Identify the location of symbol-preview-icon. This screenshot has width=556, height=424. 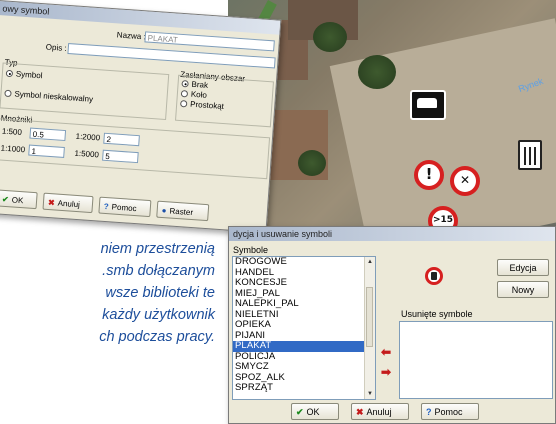
(434, 276).